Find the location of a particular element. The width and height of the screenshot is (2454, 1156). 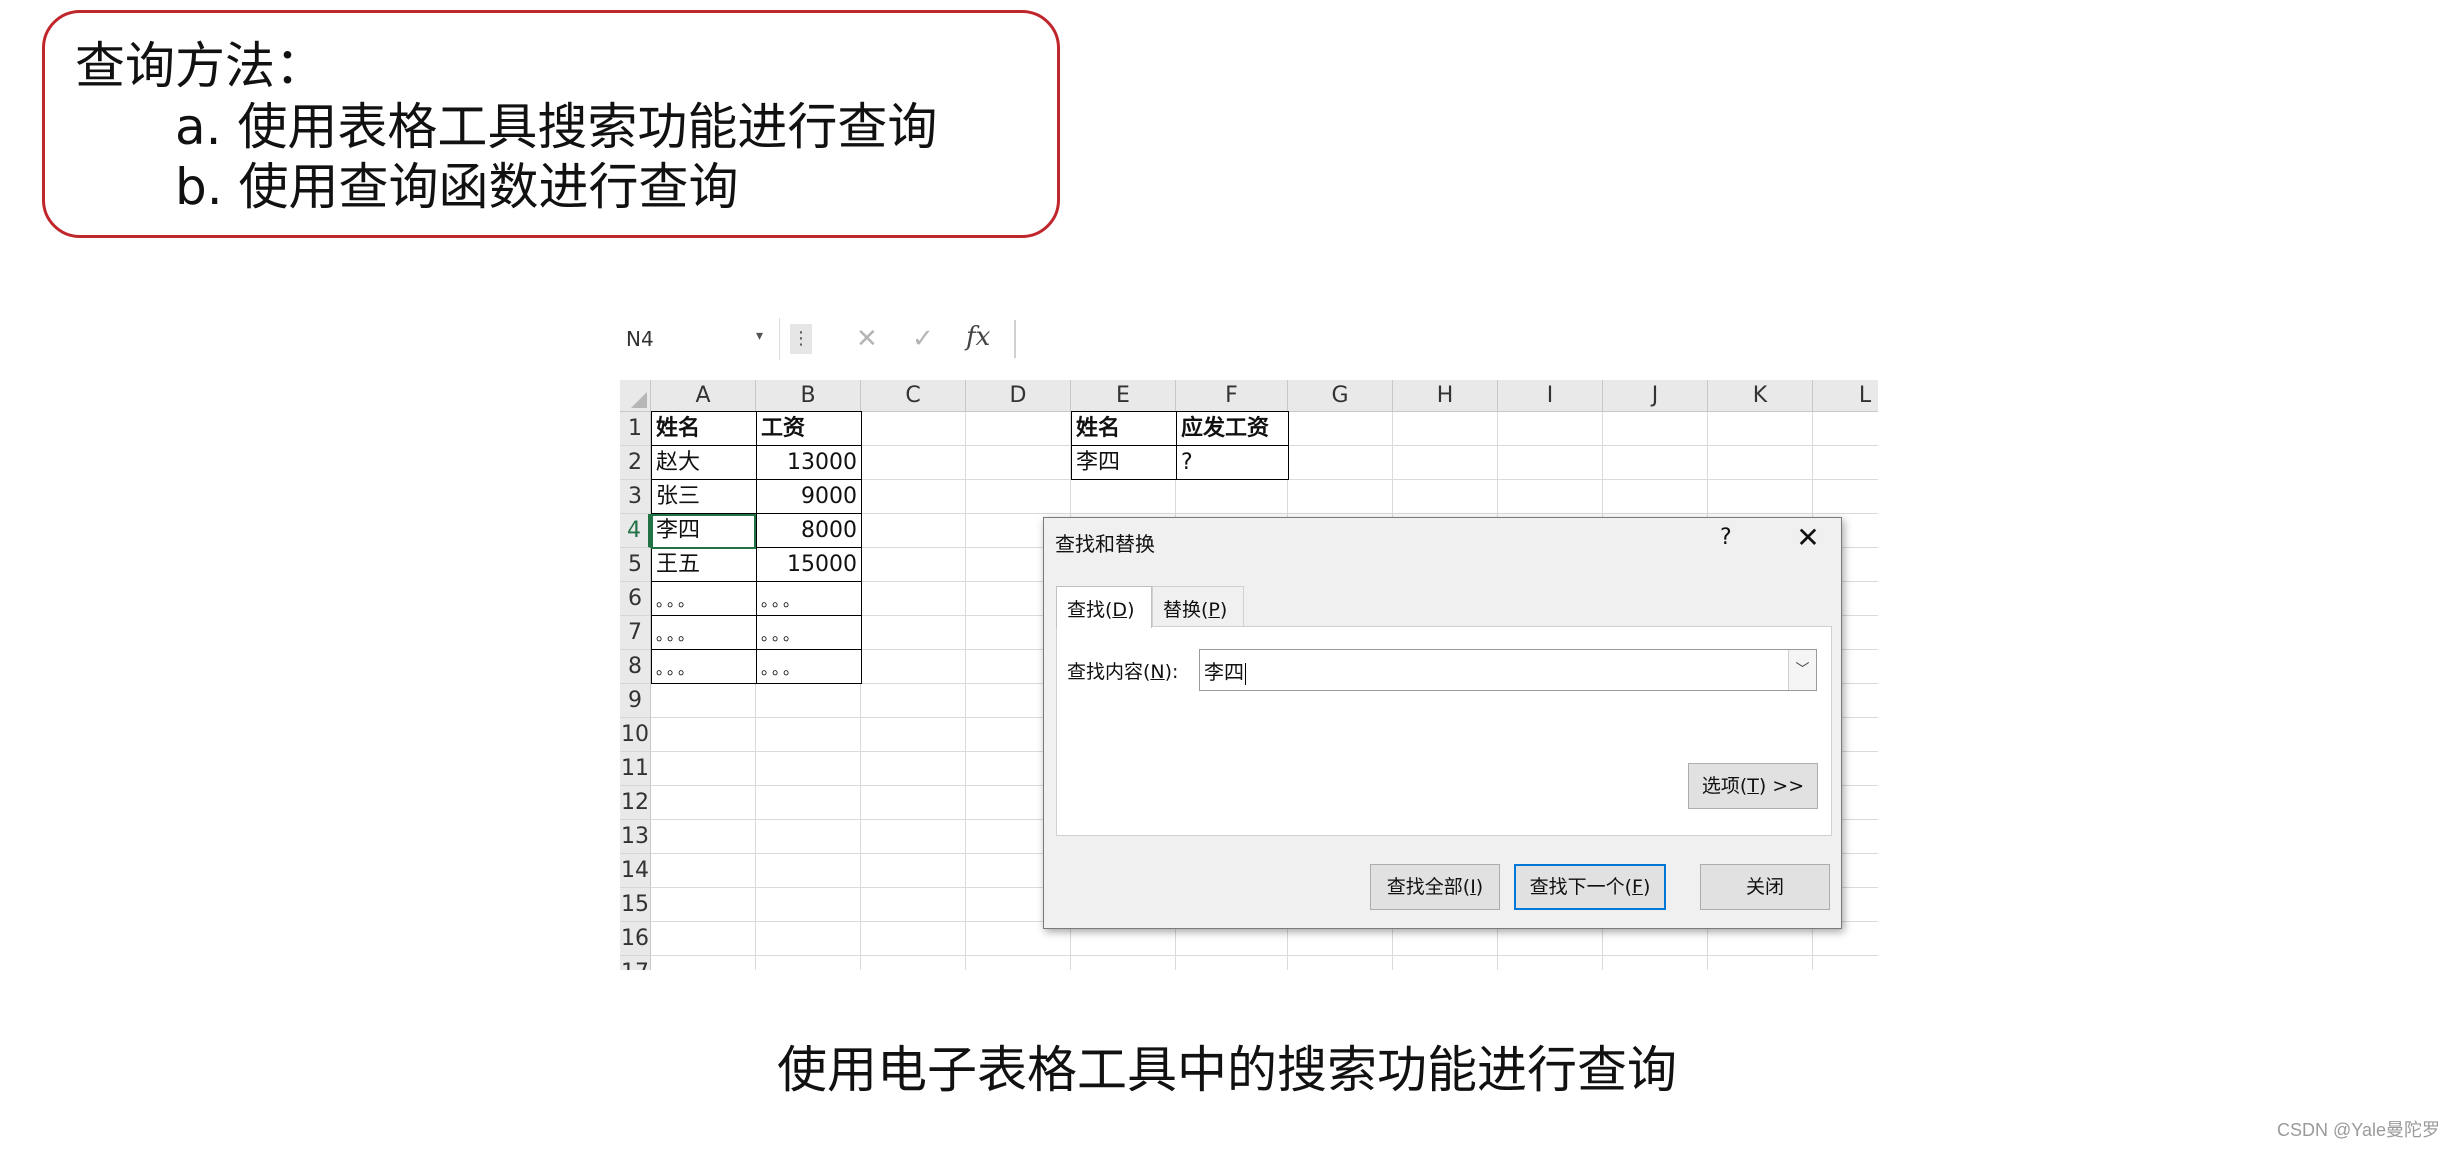

watermark: CSDN @Yale曼陀罗 is located at coordinates (2358, 1130).